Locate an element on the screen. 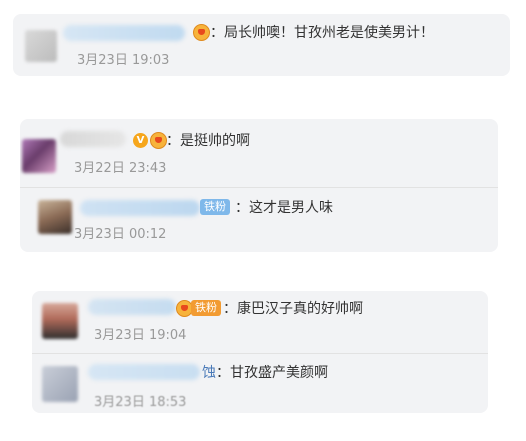  comment-item: V ：是挺帅的啊 3月22日 23:43 is located at coordinates (259, 152).